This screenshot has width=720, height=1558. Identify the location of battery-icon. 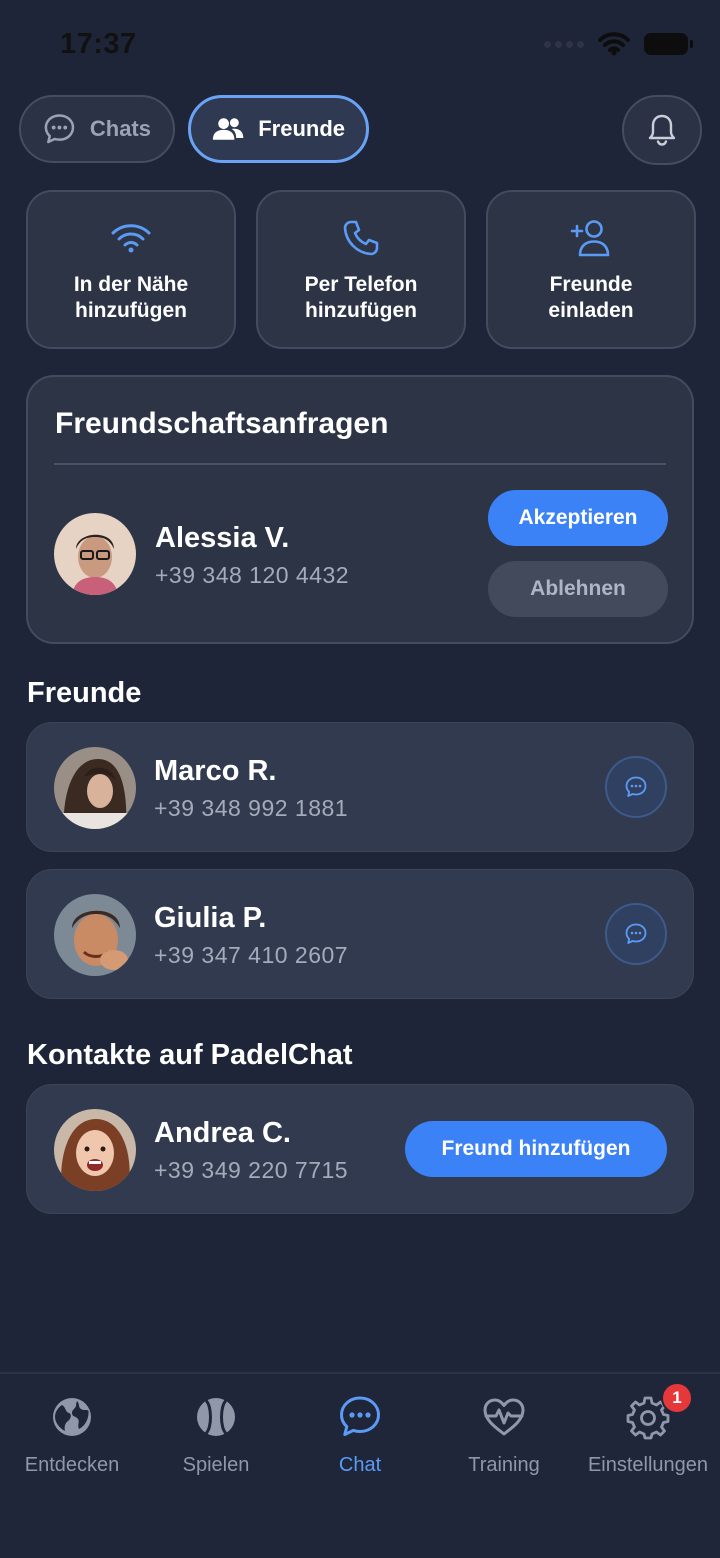
(668, 44).